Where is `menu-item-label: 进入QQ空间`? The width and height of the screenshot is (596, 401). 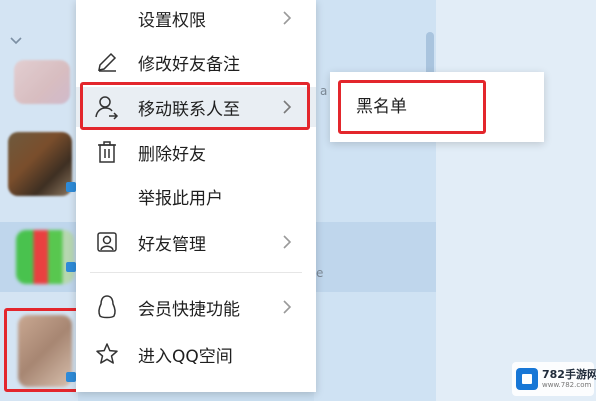 menu-item-label: 进入QQ空间 is located at coordinates (185, 356).